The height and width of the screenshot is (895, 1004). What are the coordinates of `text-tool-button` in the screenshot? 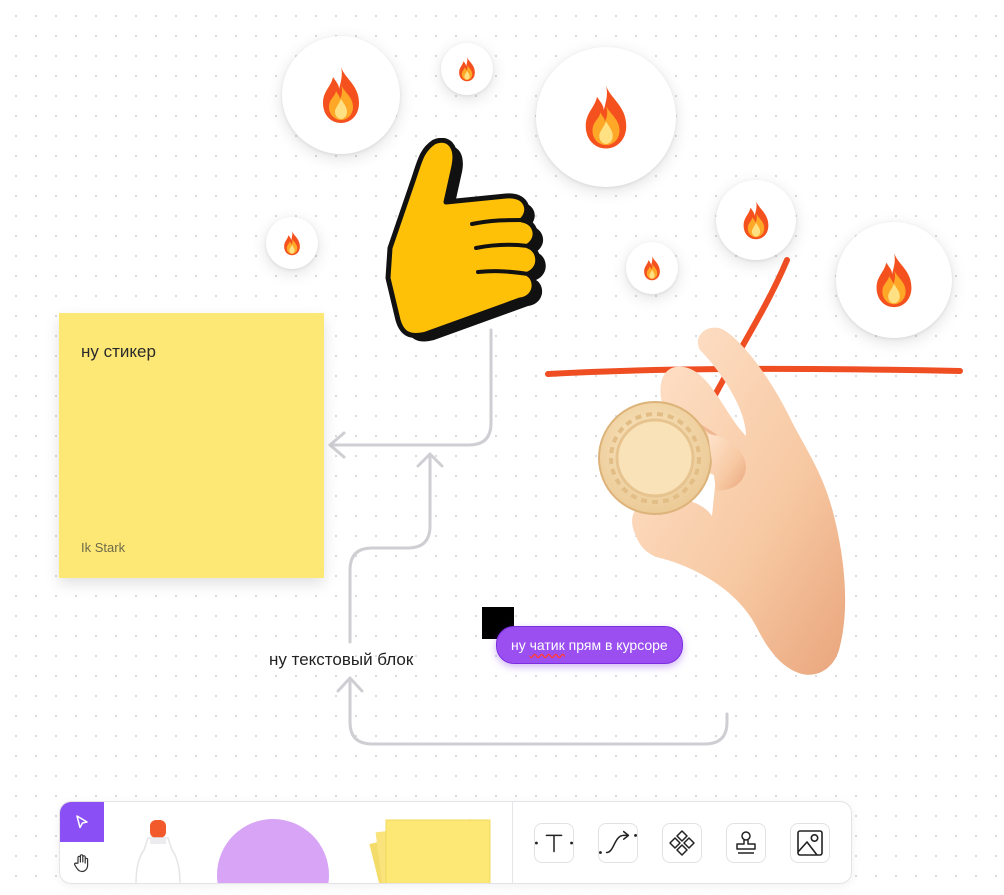 It's located at (554, 843).